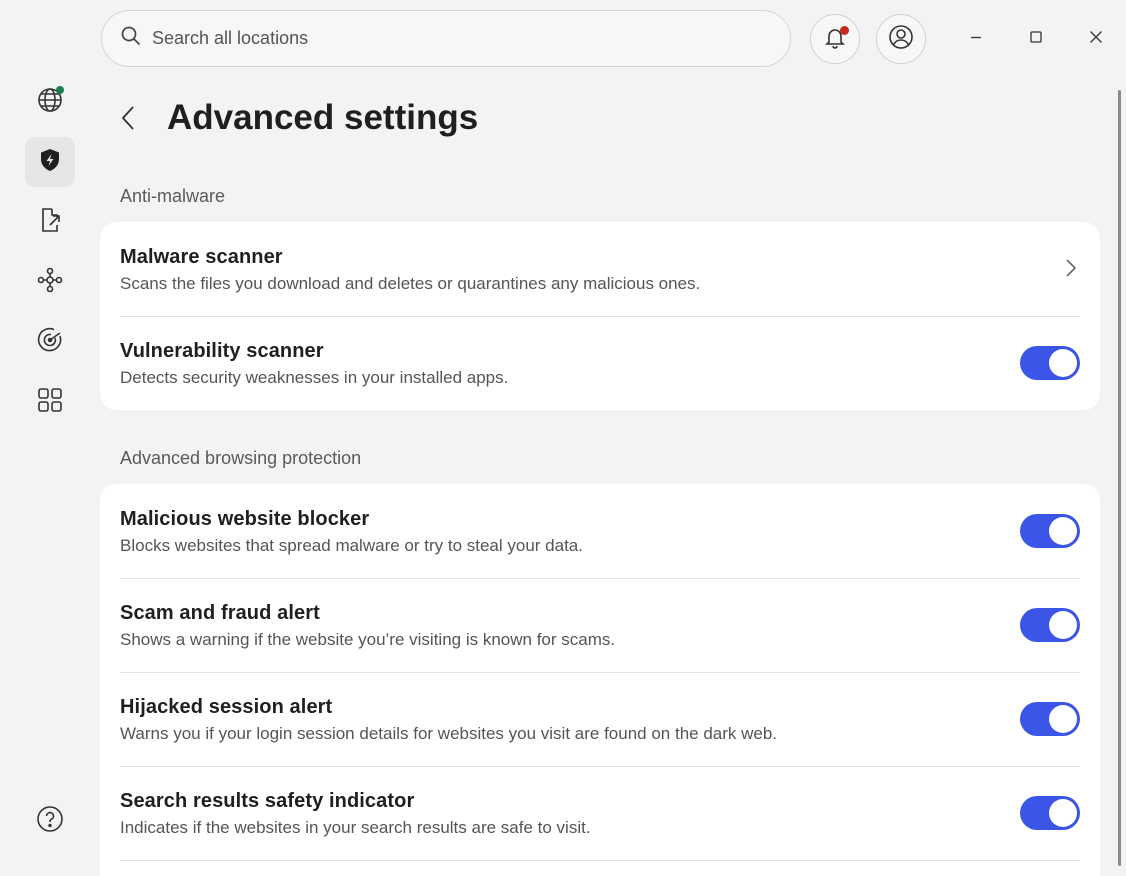 This screenshot has height=876, width=1126. I want to click on sidebar-item-network, so click(50, 282).